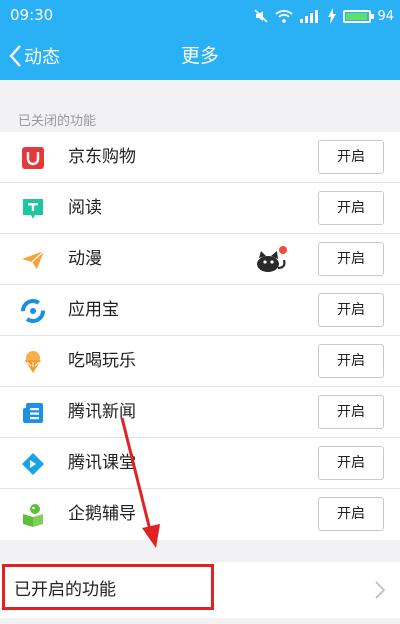 The width and height of the screenshot is (400, 624). What do you see at coordinates (332, 16) in the screenshot?
I see `charging-icon` at bounding box center [332, 16].